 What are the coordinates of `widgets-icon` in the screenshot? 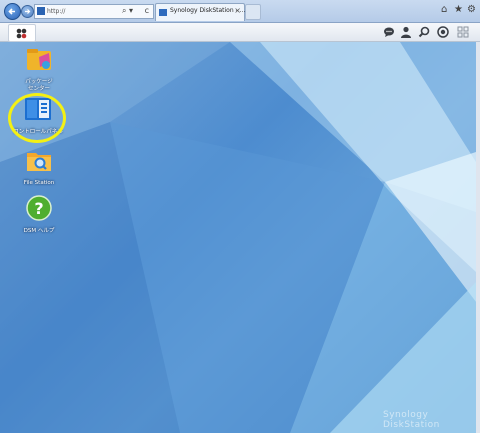 It's located at (443, 32).